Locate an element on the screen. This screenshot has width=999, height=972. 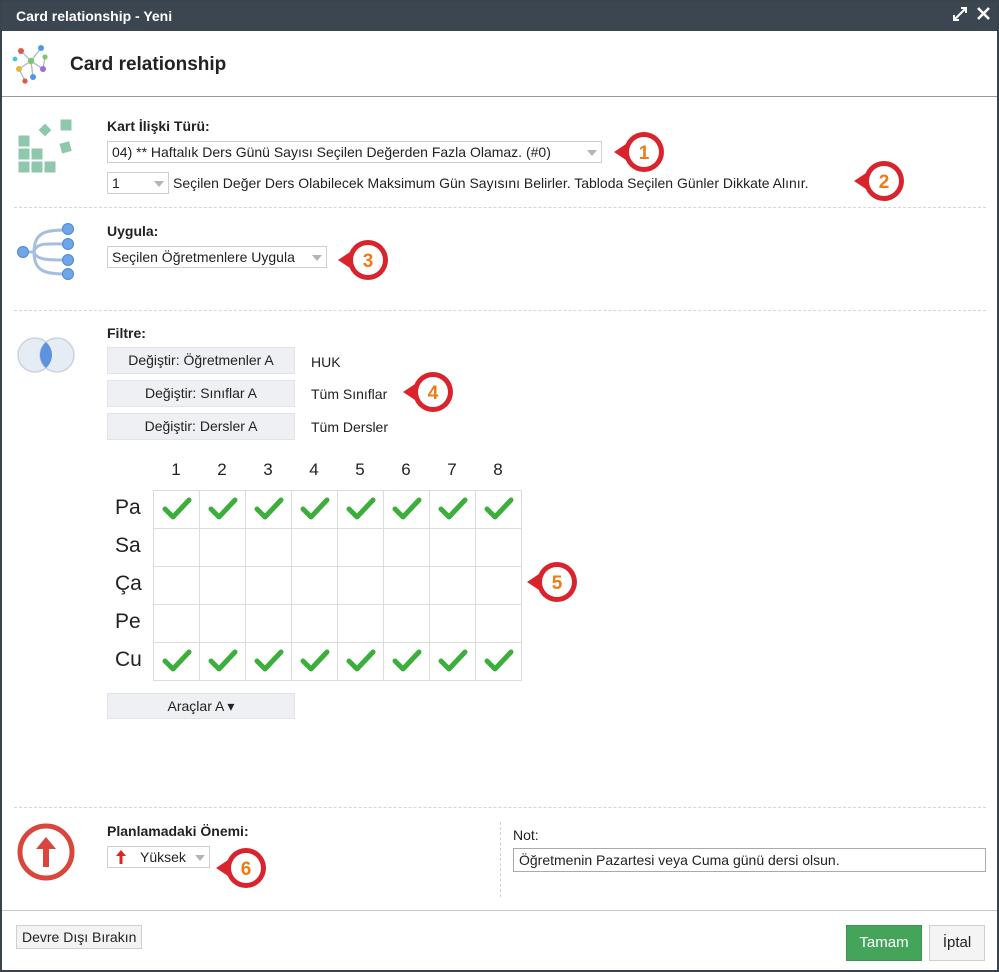
badge-number: 4 is located at coordinates (433, 393).